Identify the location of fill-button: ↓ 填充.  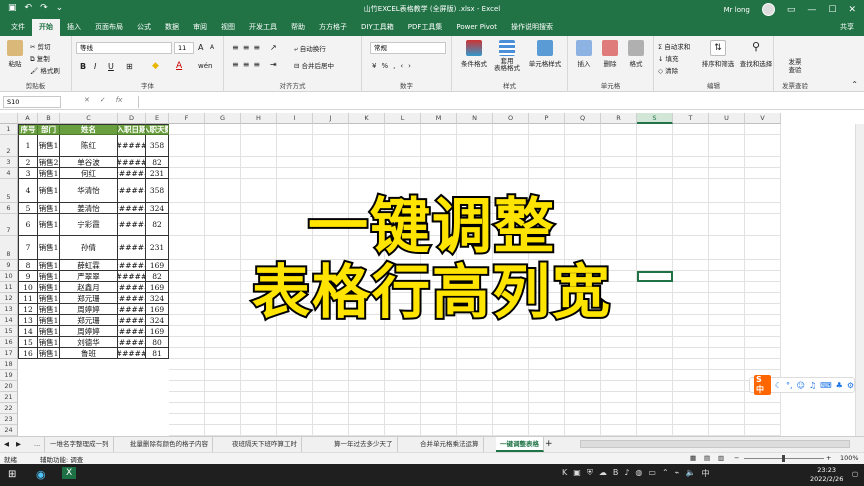
(668, 58).